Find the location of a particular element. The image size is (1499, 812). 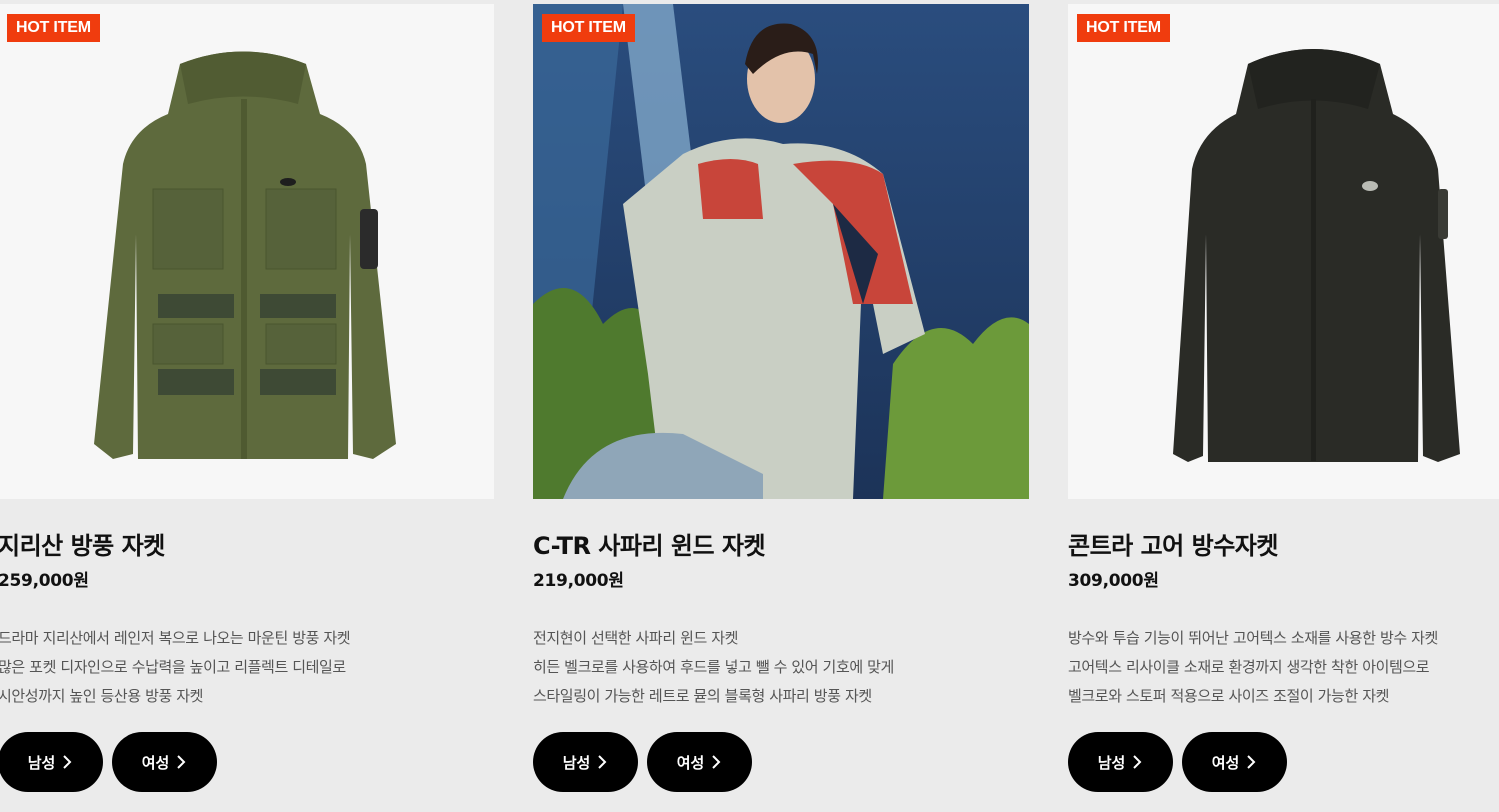

desc-line: 고어텍스 리사이클 소재로 환경까지 생각한 착한 아이템으로 is located at coordinates (1249, 667).